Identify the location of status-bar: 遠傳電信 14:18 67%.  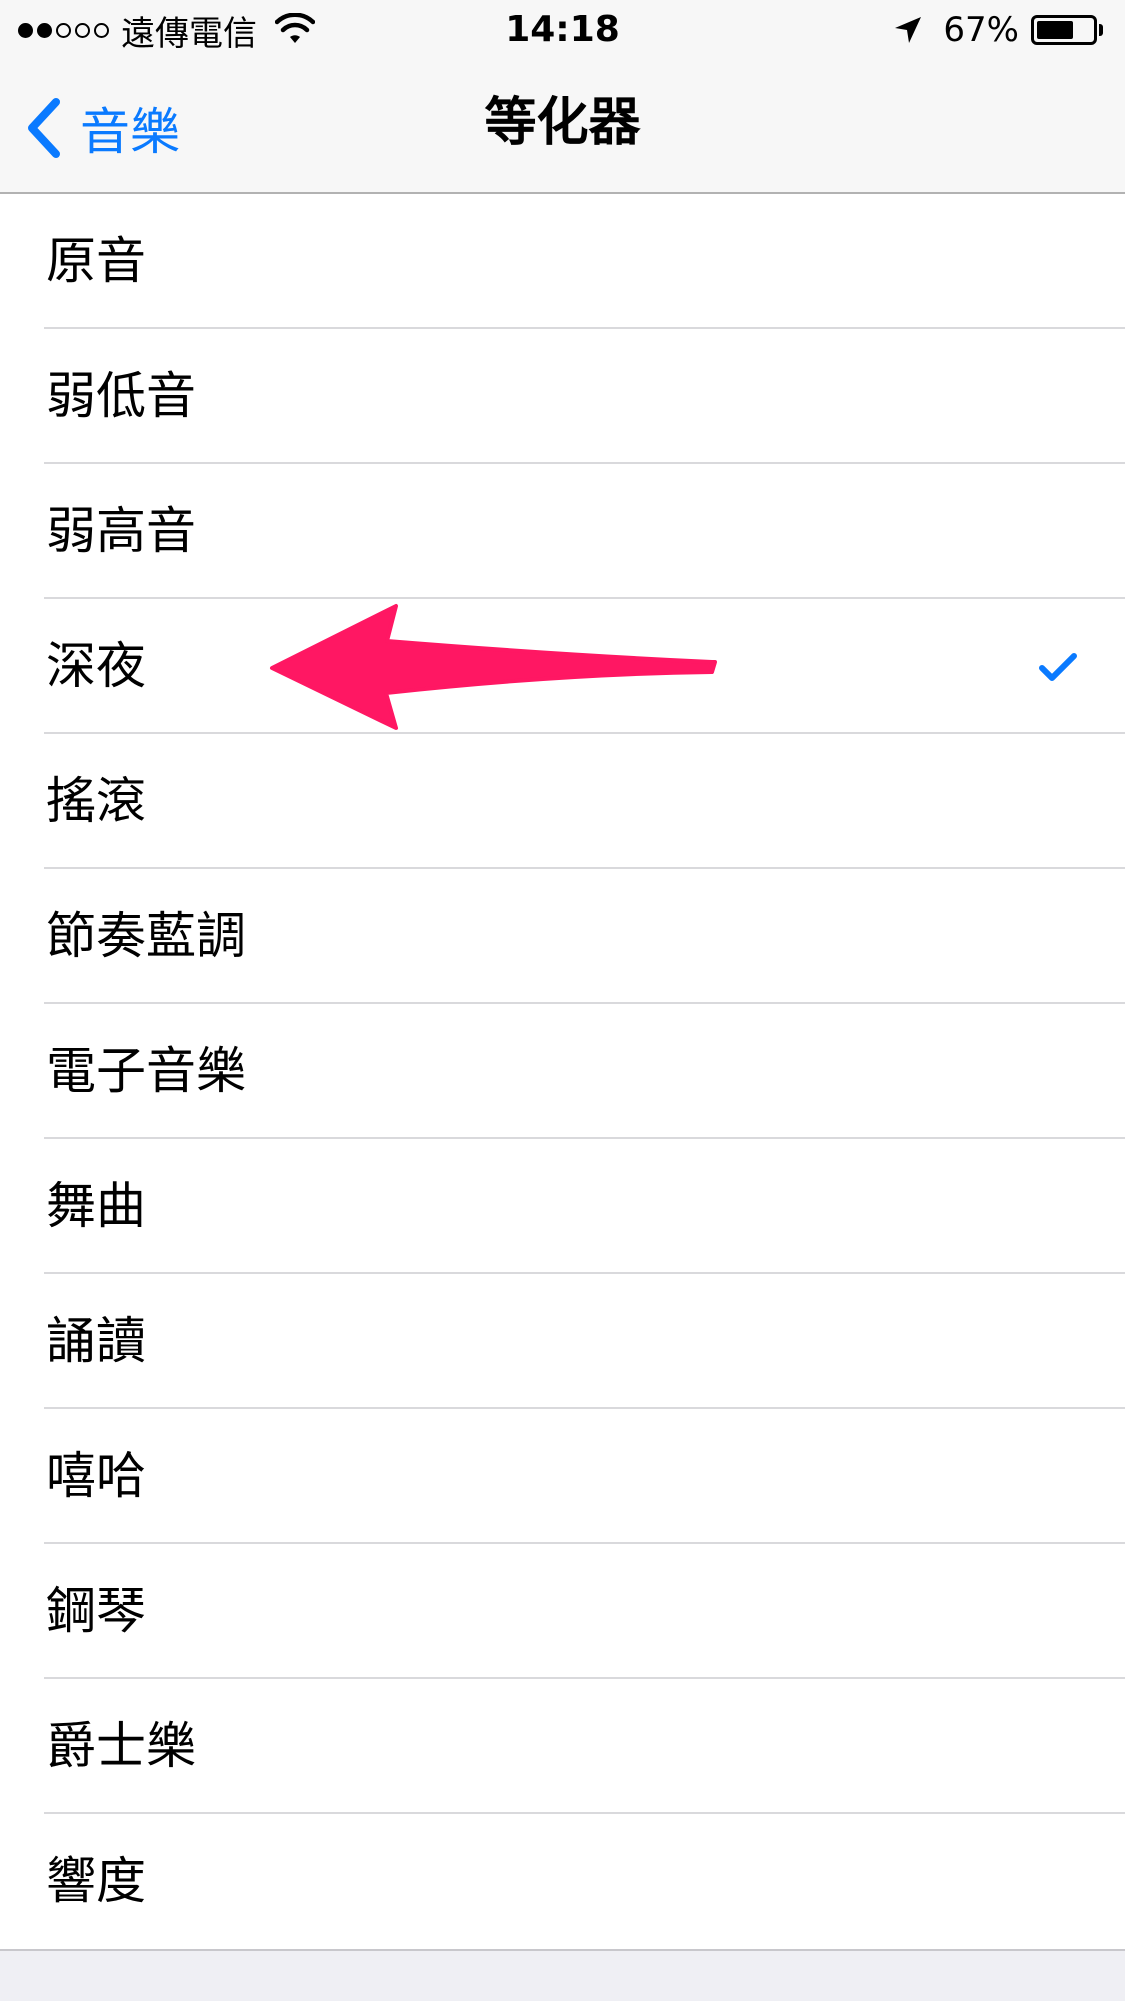
(562, 30).